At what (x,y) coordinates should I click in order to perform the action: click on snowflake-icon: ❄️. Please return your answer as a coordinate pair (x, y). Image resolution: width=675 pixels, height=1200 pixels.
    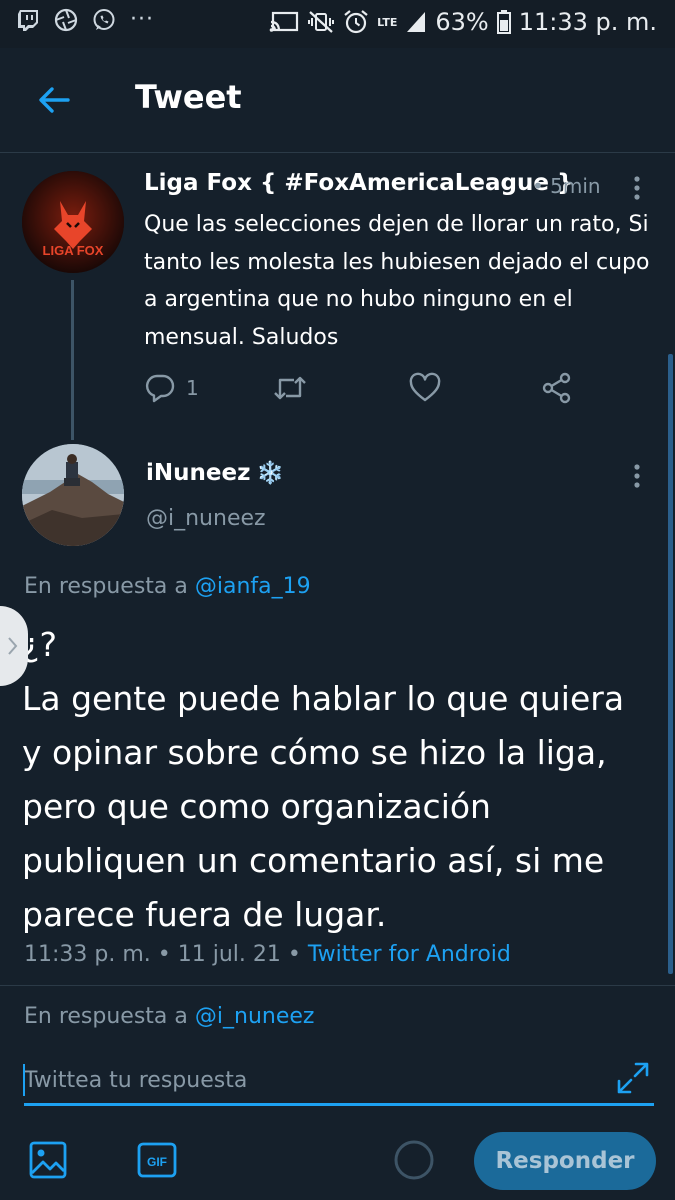
    Looking at the image, I should click on (270, 473).